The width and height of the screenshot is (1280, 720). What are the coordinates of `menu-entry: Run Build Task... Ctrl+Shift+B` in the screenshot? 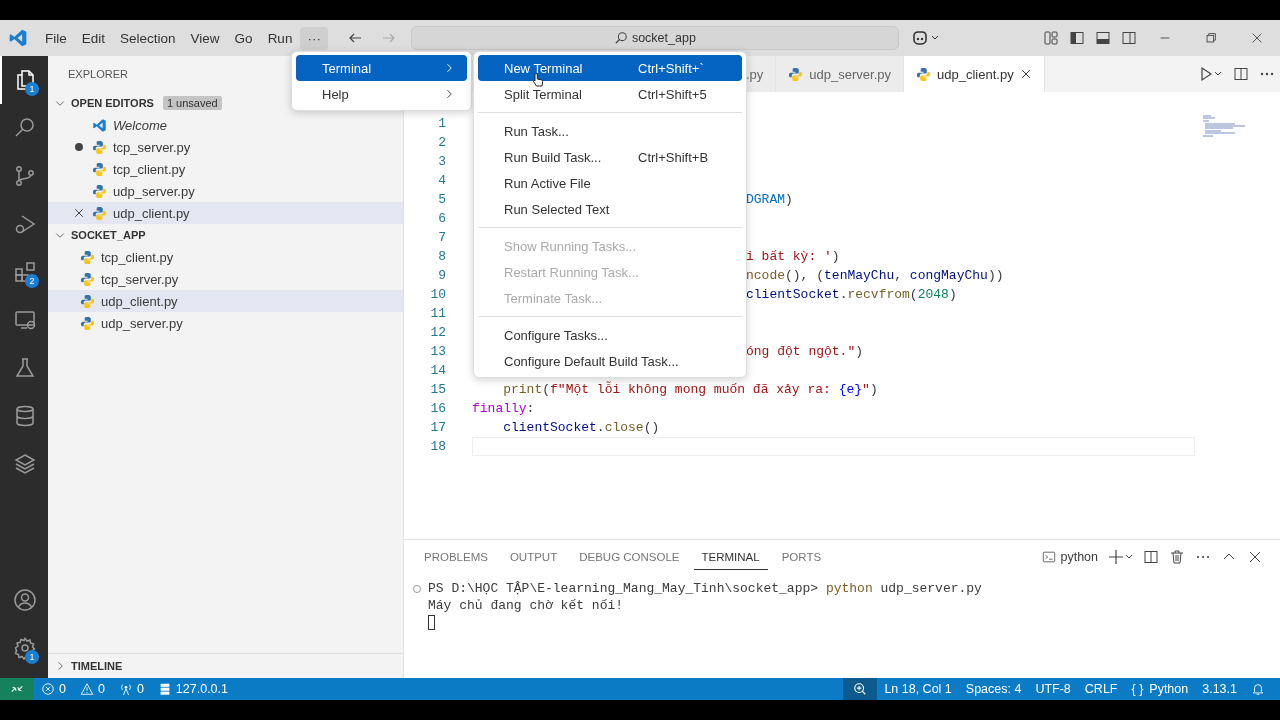 It's located at (610, 157).